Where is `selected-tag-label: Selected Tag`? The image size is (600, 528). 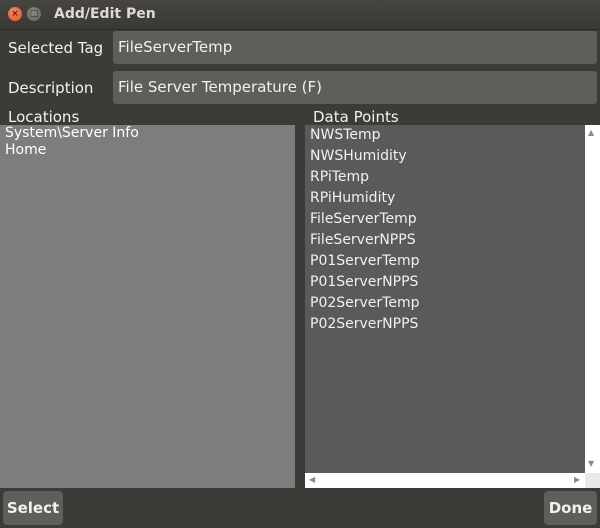 selected-tag-label: Selected Tag is located at coordinates (56, 48).